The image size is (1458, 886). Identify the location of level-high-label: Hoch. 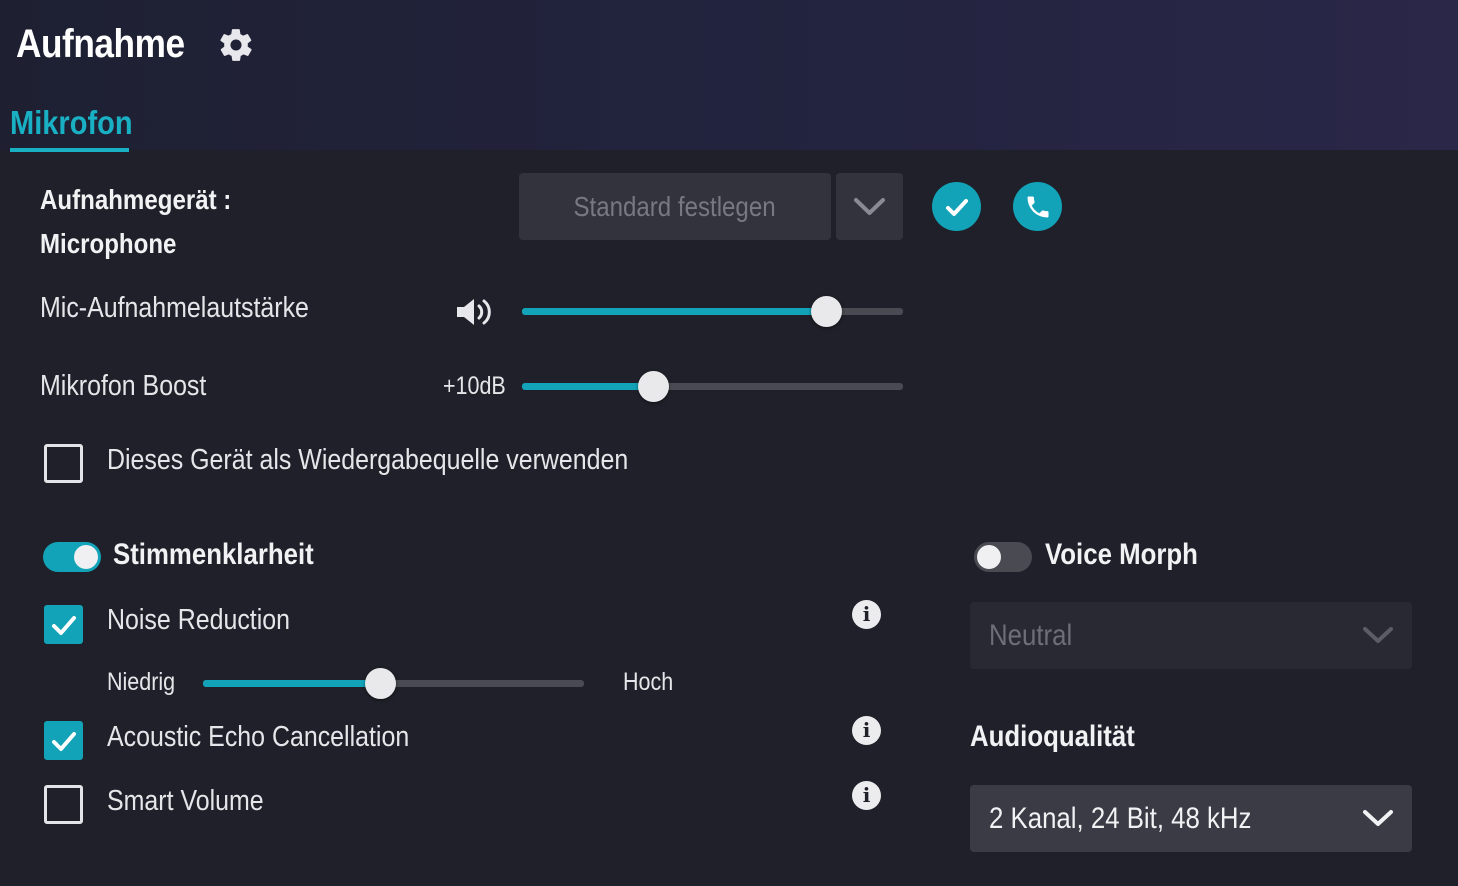
(648, 682).